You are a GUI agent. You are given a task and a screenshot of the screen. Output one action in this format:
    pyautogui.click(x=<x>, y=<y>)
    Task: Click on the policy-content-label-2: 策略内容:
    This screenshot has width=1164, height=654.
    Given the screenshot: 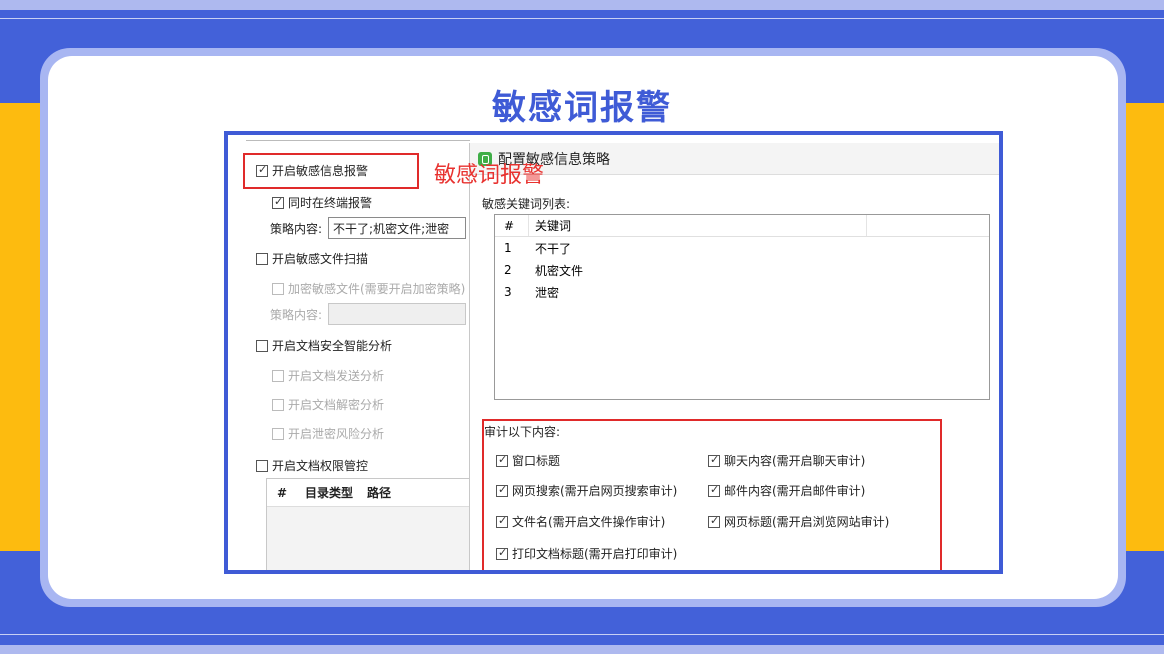 What is the action you would take?
    pyautogui.click(x=296, y=314)
    